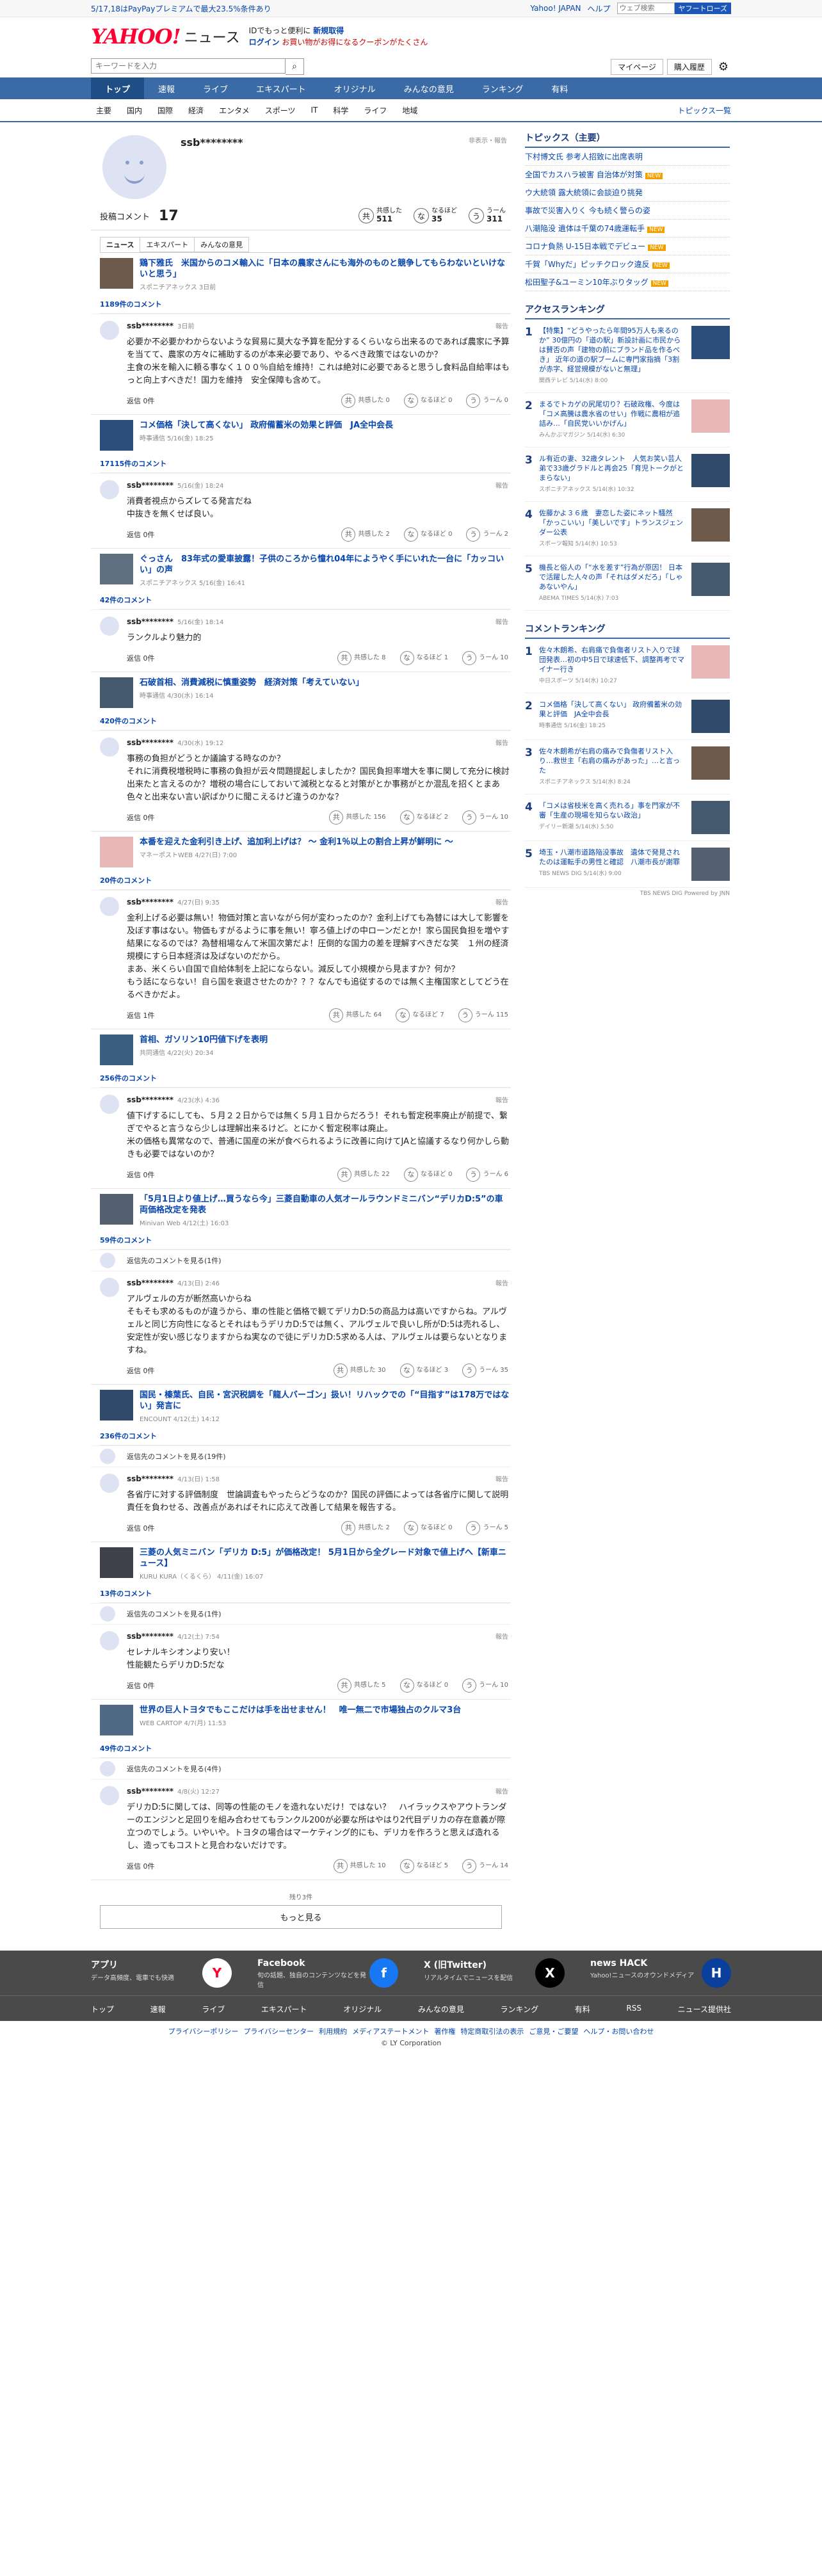 This screenshot has width=822, height=2576. I want to click on article-title: 首相、ガソリン10円値下げを表明, so click(204, 1039).